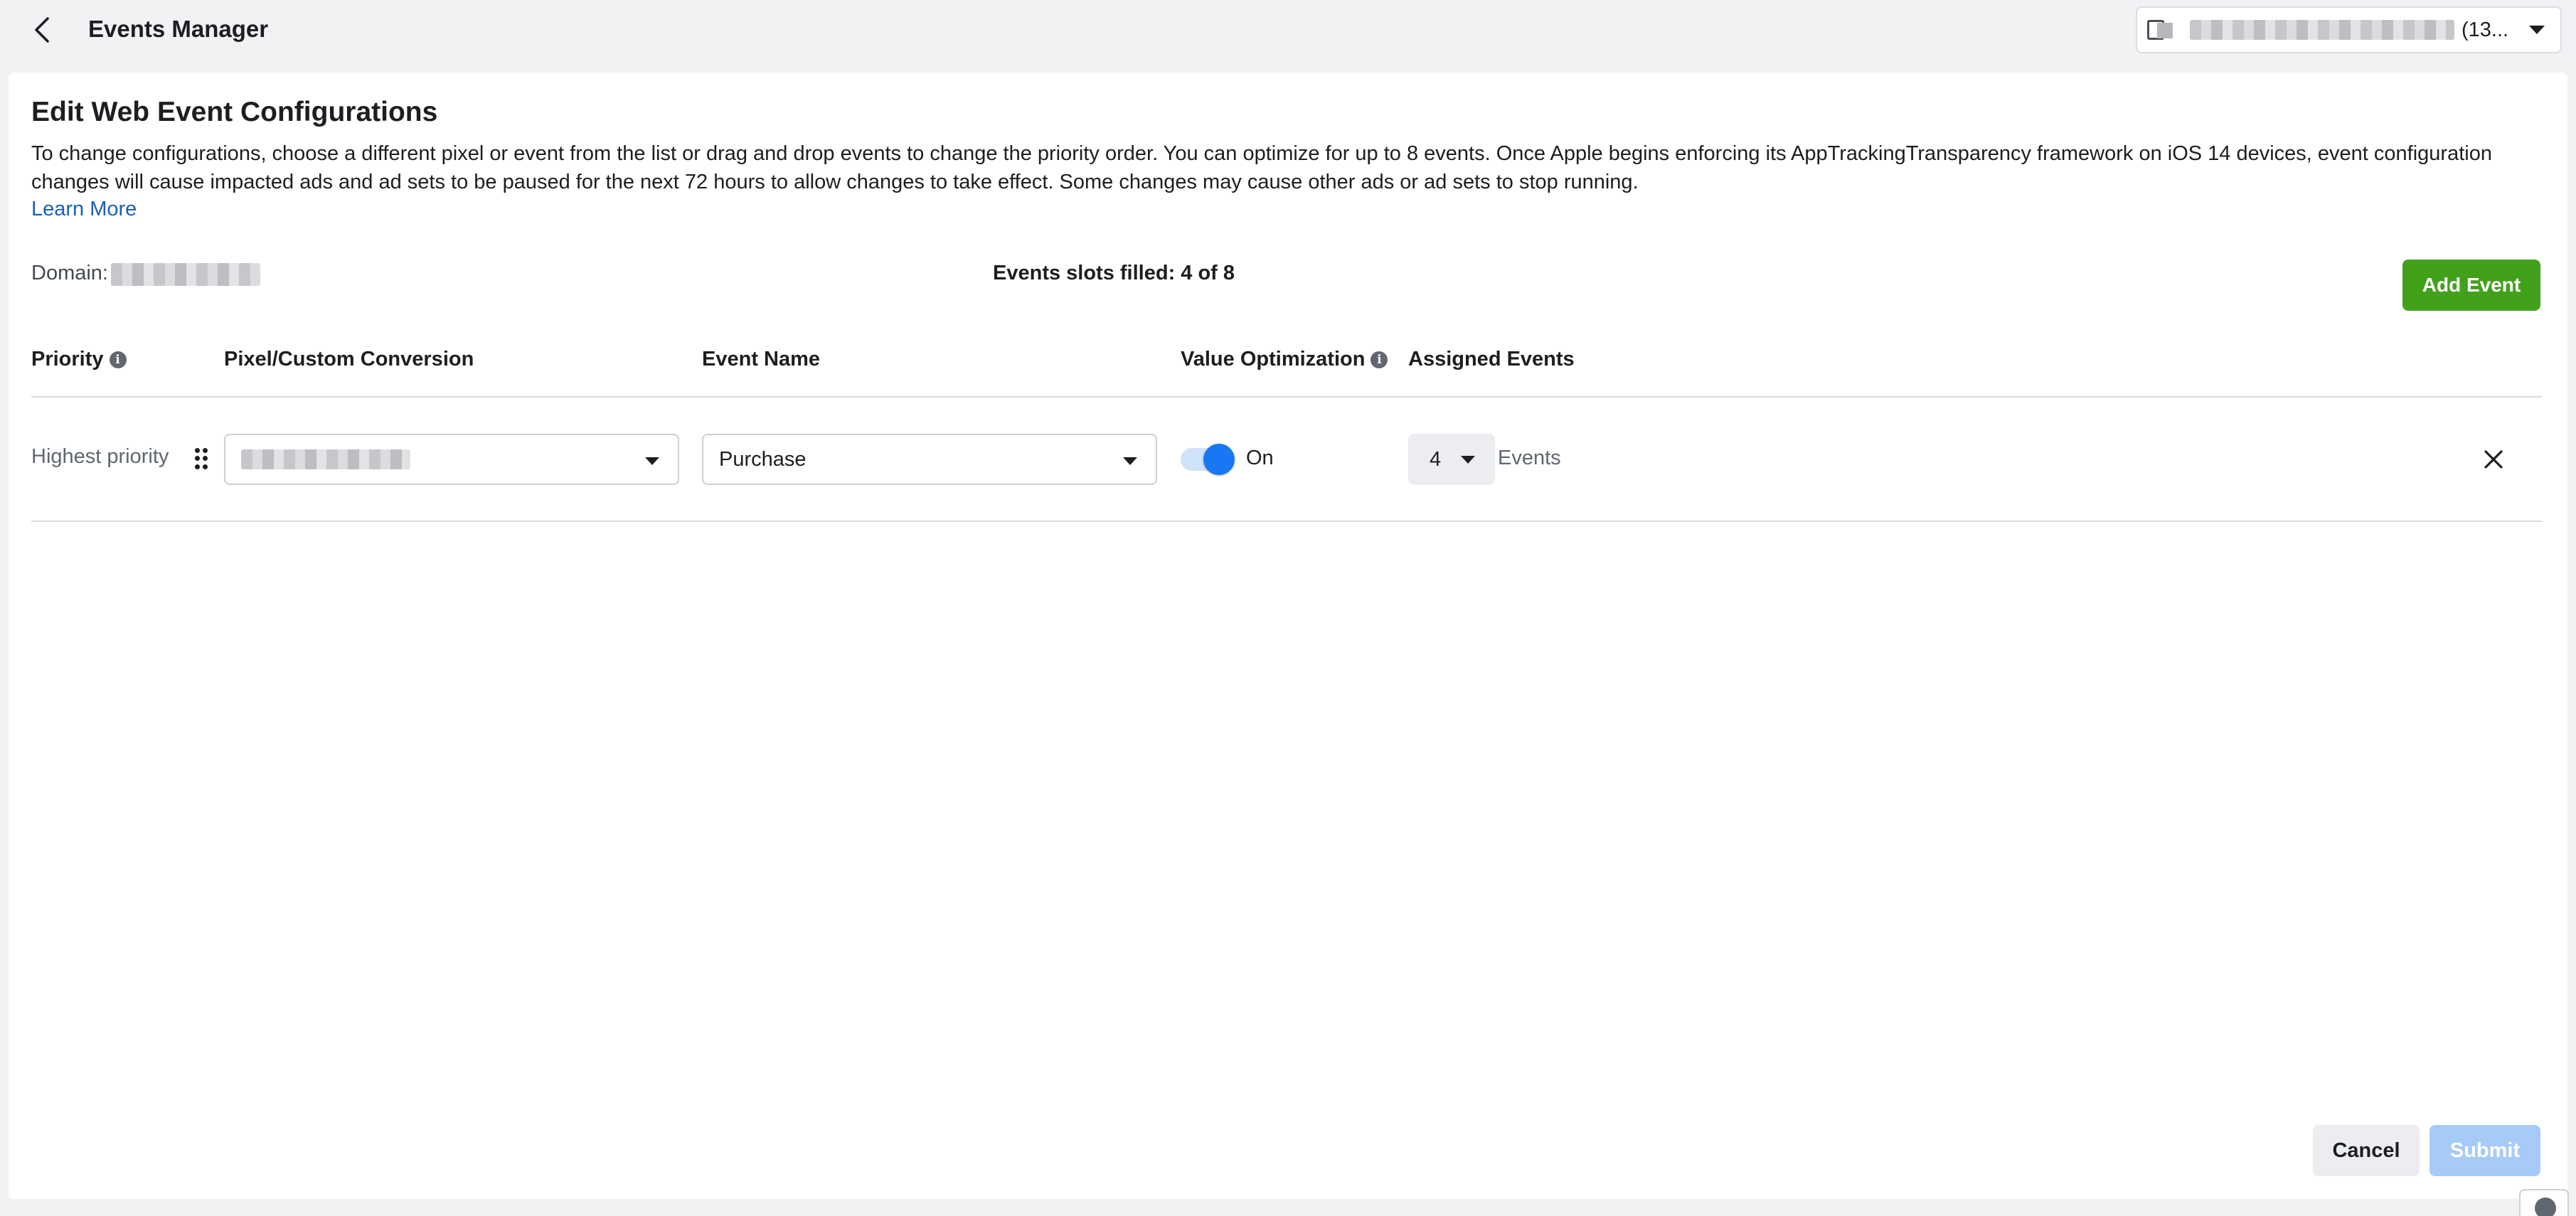 The image size is (2576, 1216). I want to click on event-name-value: Purchase, so click(763, 459).